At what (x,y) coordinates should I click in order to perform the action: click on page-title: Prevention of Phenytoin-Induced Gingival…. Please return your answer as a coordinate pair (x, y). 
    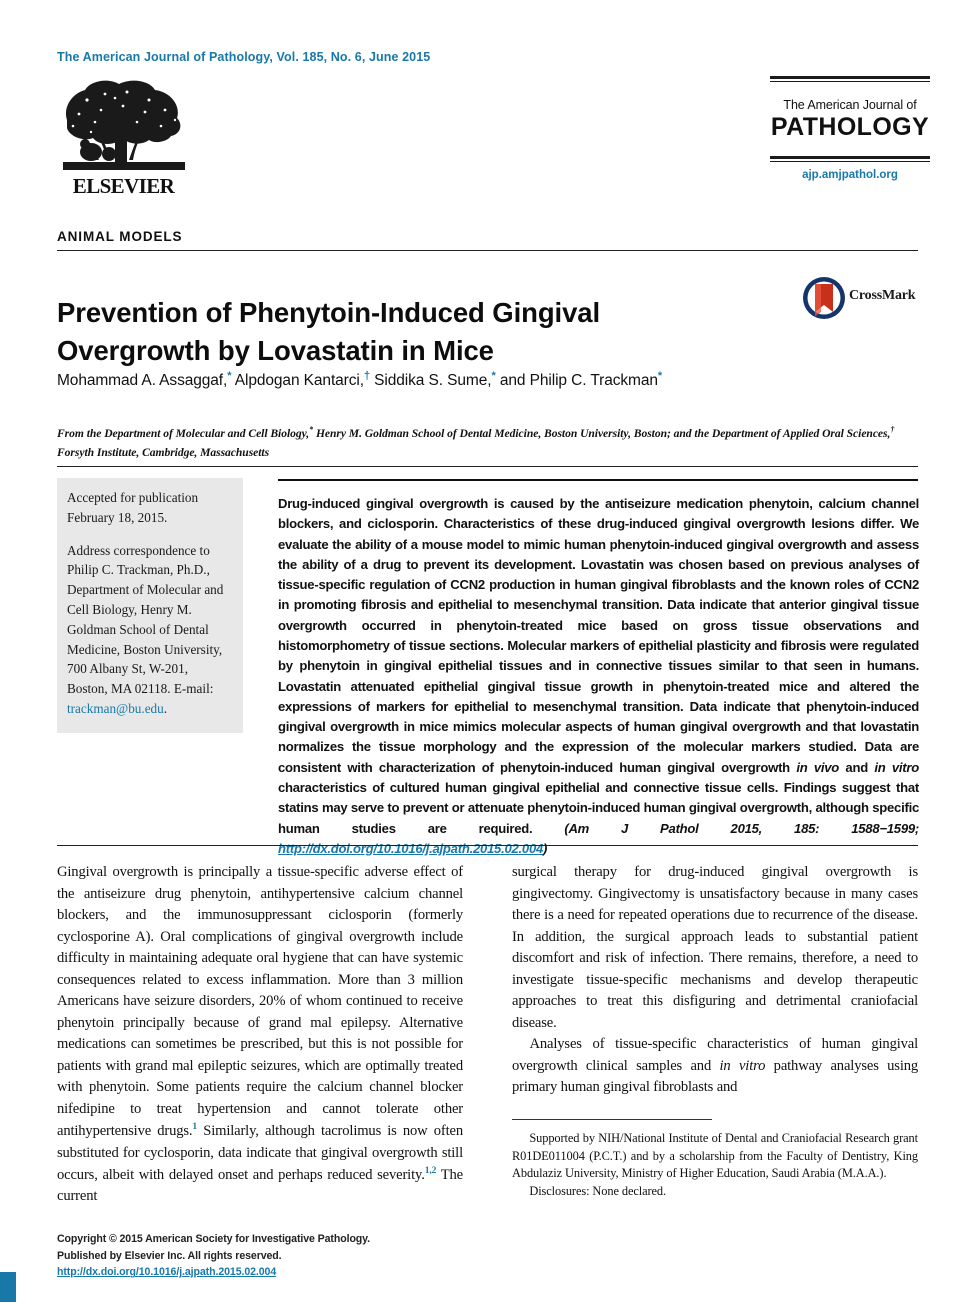
    Looking at the image, I should click on (328, 332).